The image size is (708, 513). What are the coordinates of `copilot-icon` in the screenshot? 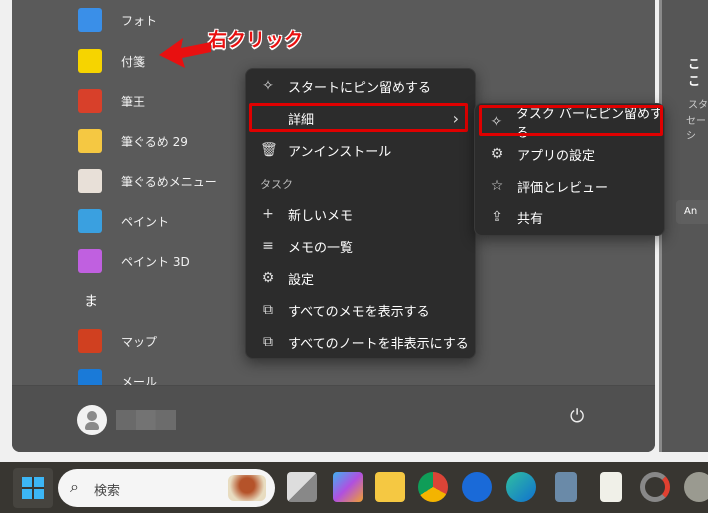 It's located at (348, 487).